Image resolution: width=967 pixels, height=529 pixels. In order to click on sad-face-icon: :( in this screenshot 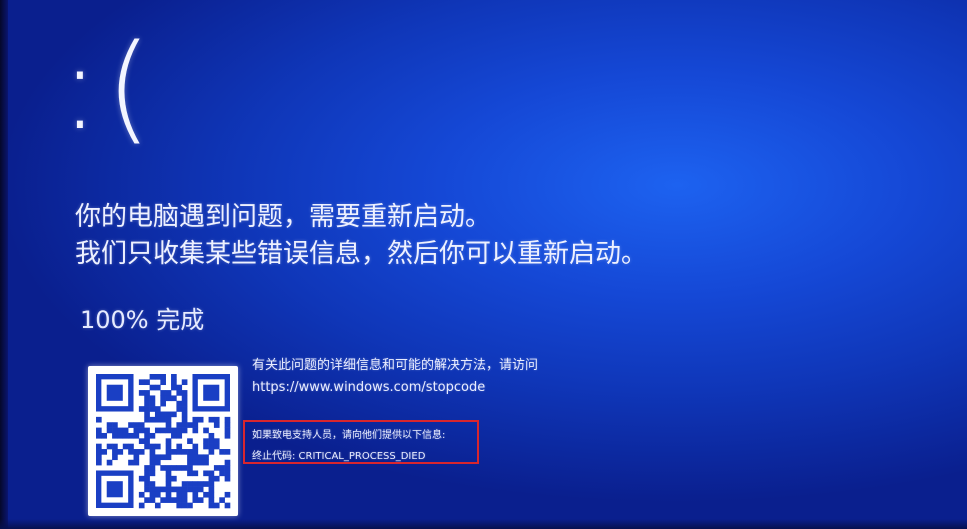, I will do `click(109, 87)`.